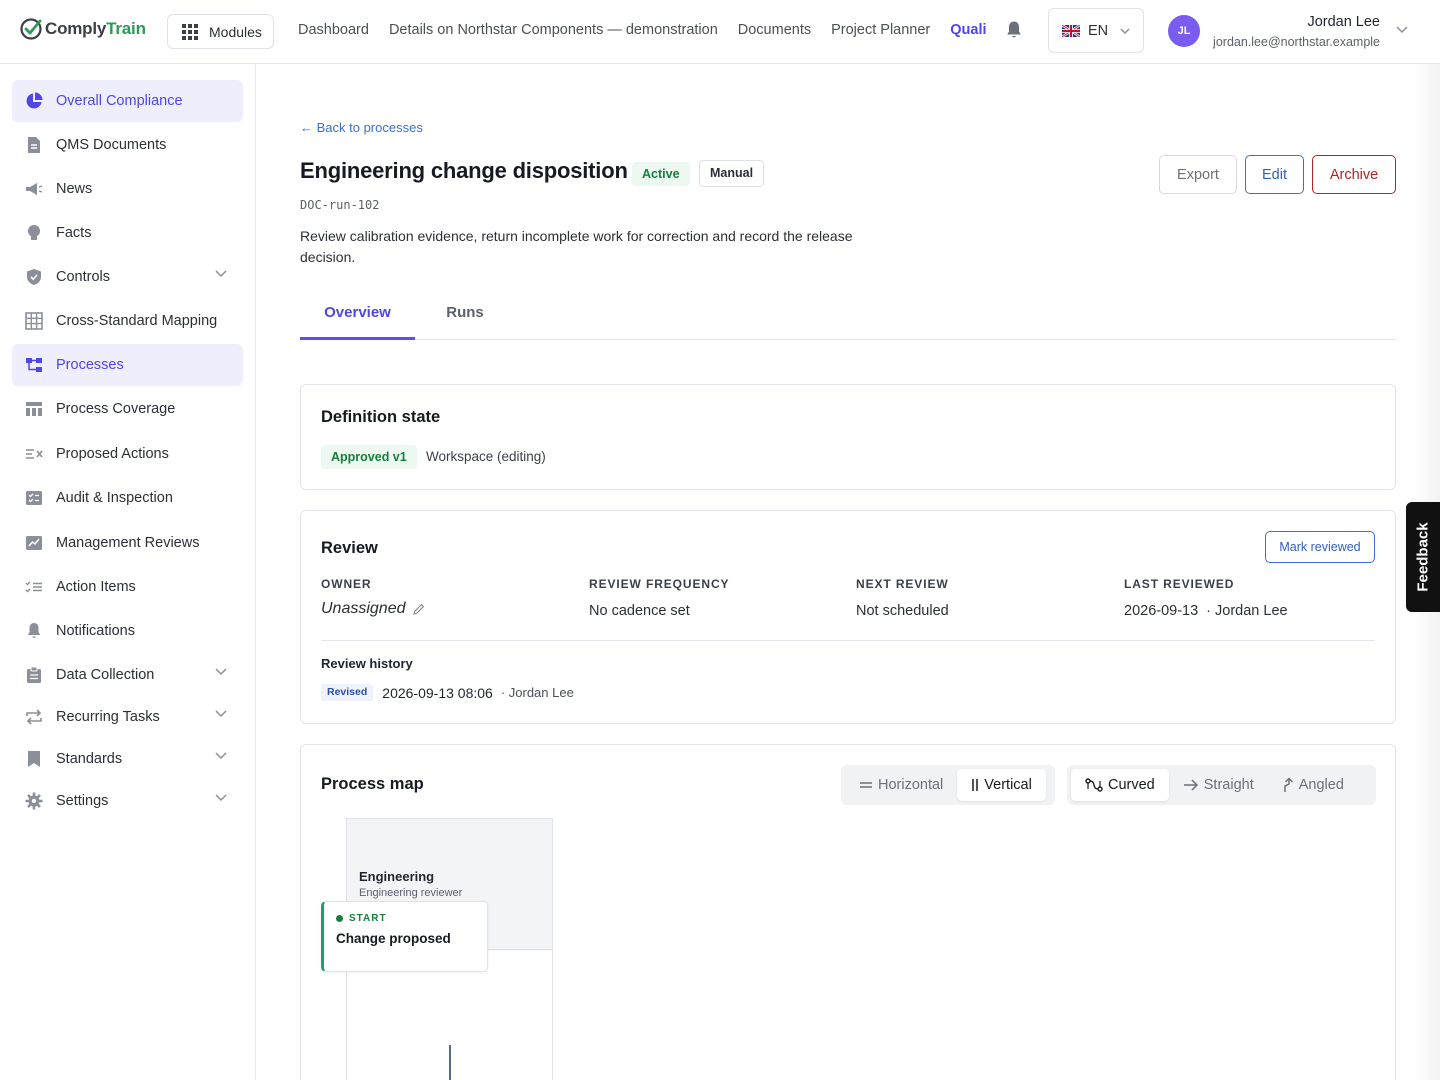 The width and height of the screenshot is (1440, 1080). What do you see at coordinates (34, 631) in the screenshot?
I see `bell-icon` at bounding box center [34, 631].